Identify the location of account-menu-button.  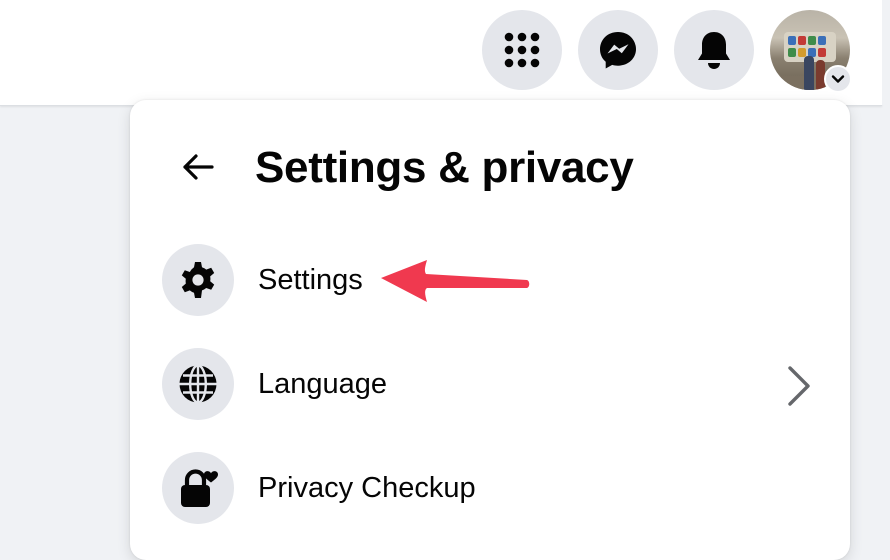
(838, 79).